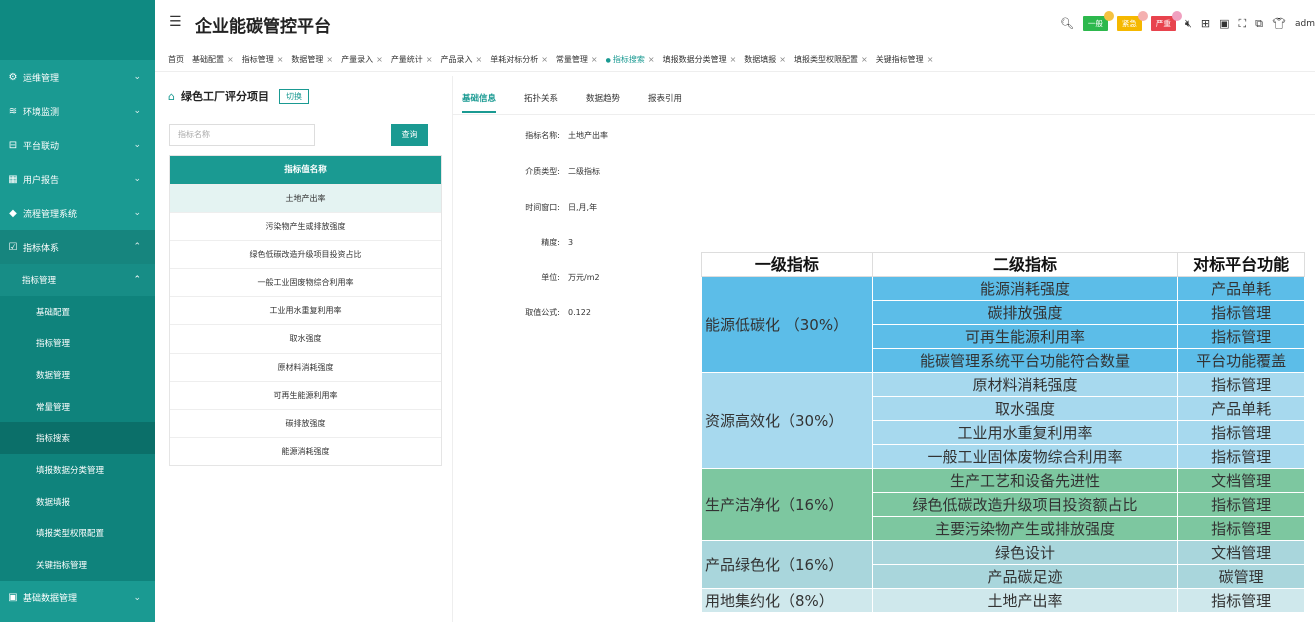 This screenshot has width=1315, height=622. What do you see at coordinates (41, 248) in the screenshot?
I see `sidebar-item-label: 指标体系` at bounding box center [41, 248].